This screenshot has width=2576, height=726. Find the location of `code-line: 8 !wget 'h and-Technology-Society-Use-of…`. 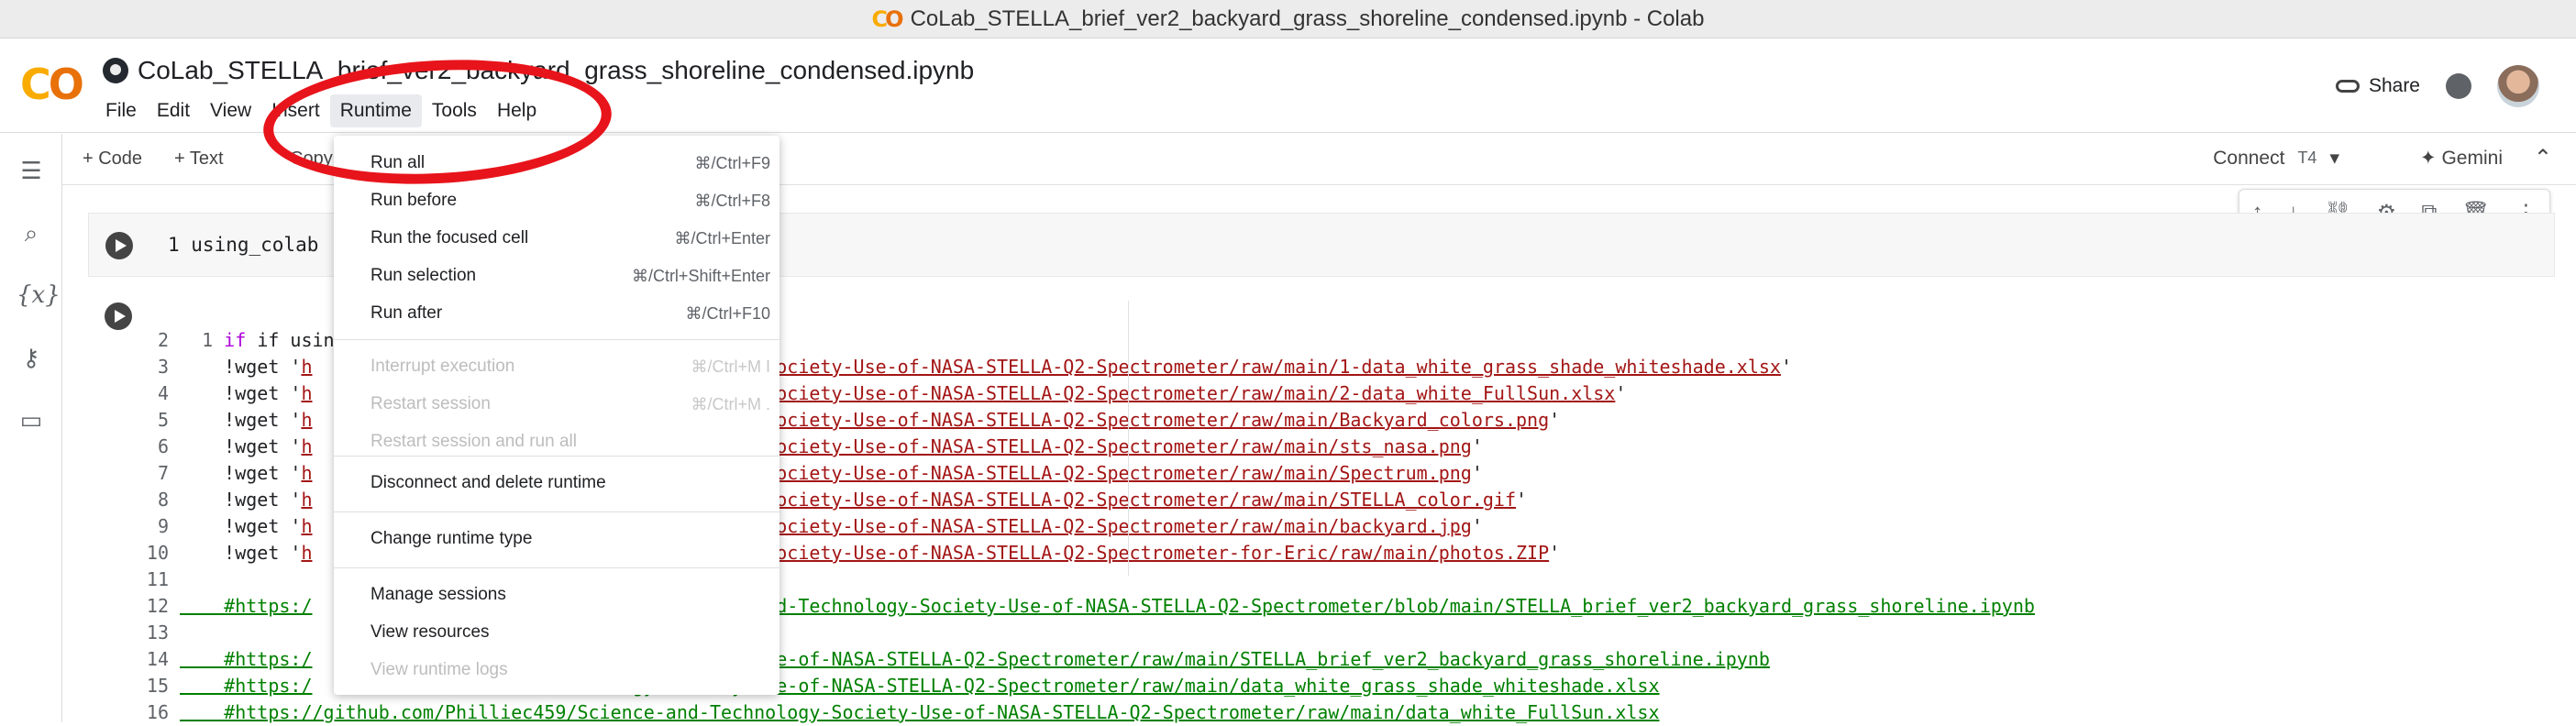

code-line: 8 !wget 'h and-Technology-Society-Use-of… is located at coordinates (842, 500).